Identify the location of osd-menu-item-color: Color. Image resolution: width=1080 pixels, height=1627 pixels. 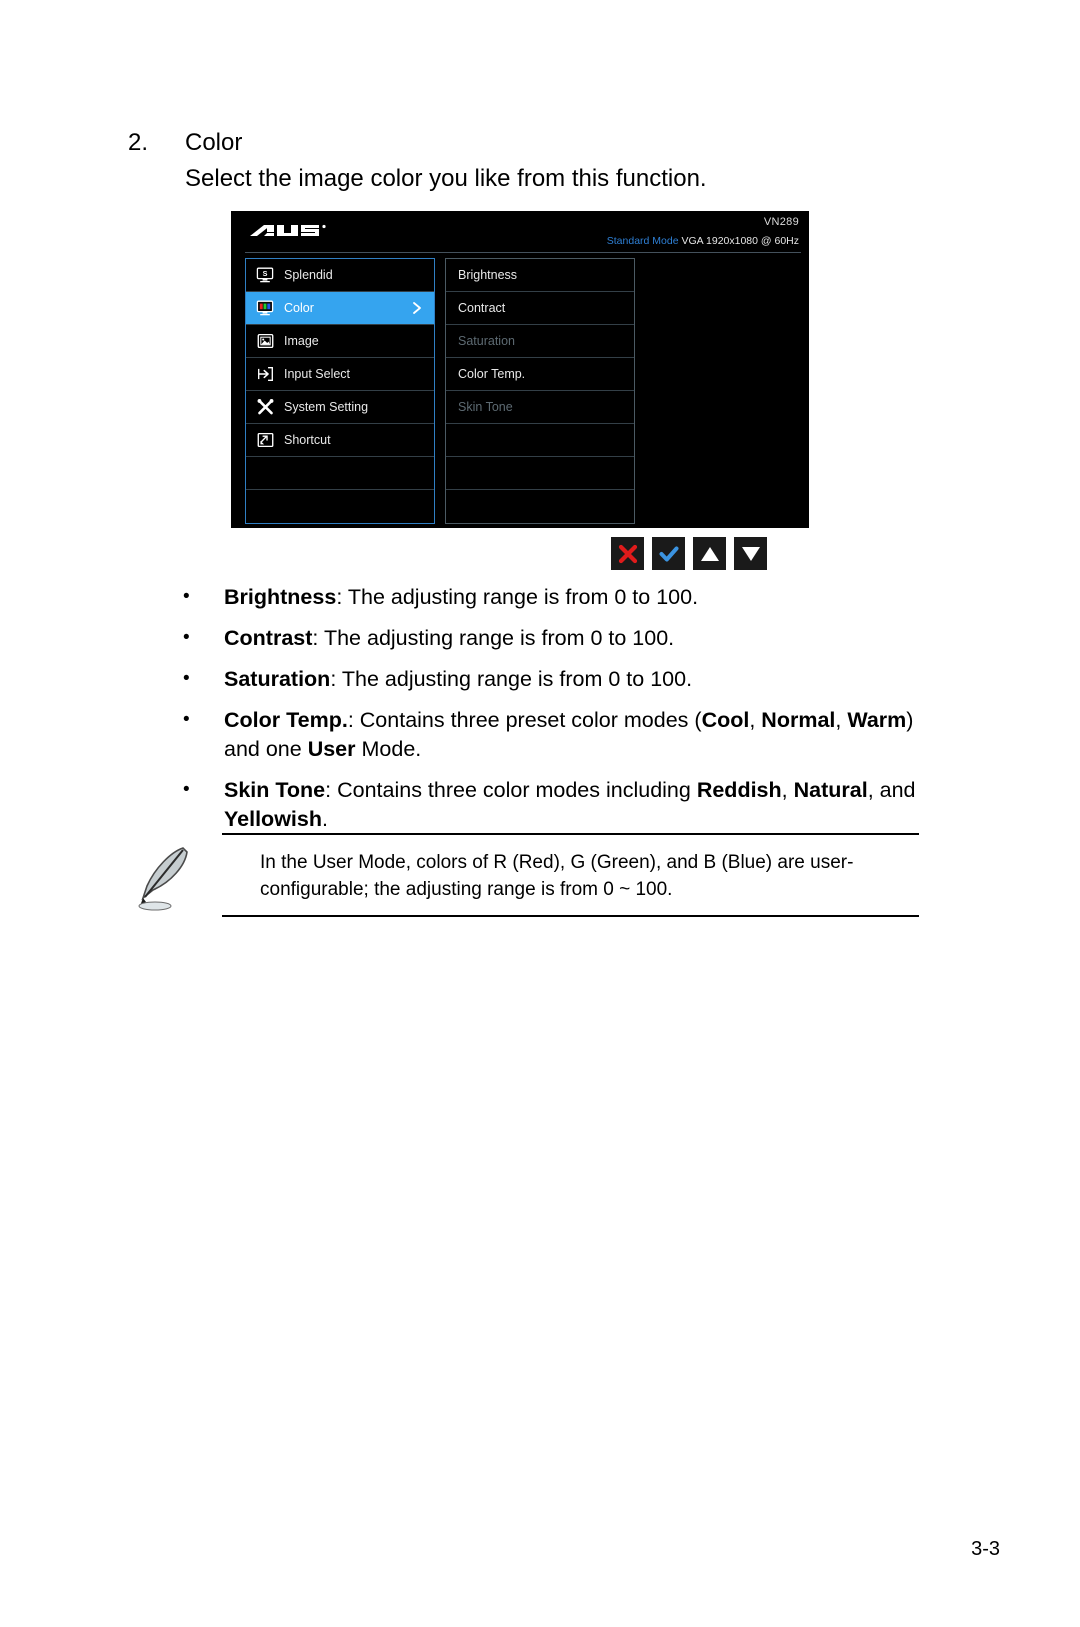
(340, 308).